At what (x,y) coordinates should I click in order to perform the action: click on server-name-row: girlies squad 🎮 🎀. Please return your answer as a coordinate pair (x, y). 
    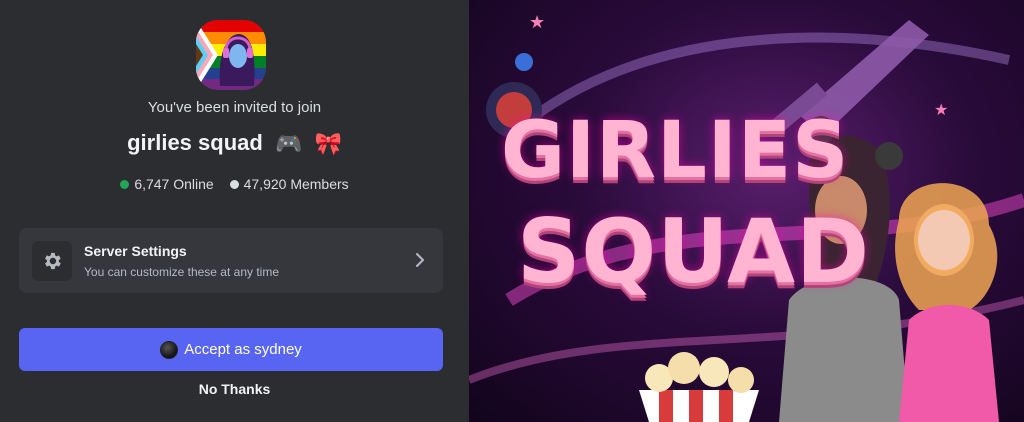
    Looking at the image, I should click on (234, 143).